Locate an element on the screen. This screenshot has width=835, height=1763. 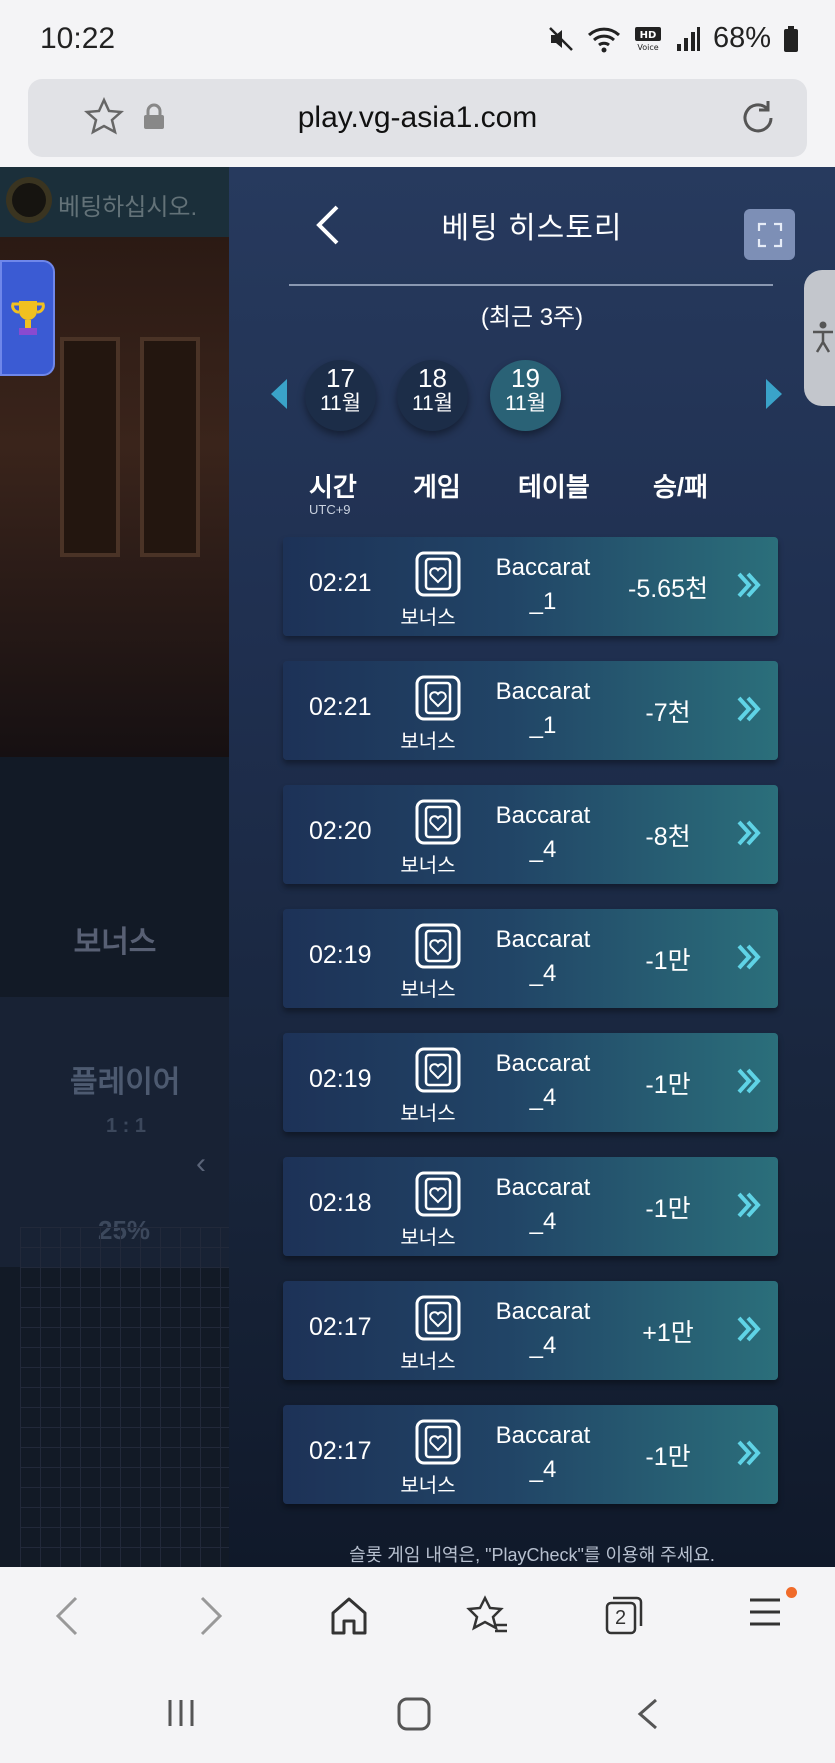
signal-icon is located at coordinates (688, 38).